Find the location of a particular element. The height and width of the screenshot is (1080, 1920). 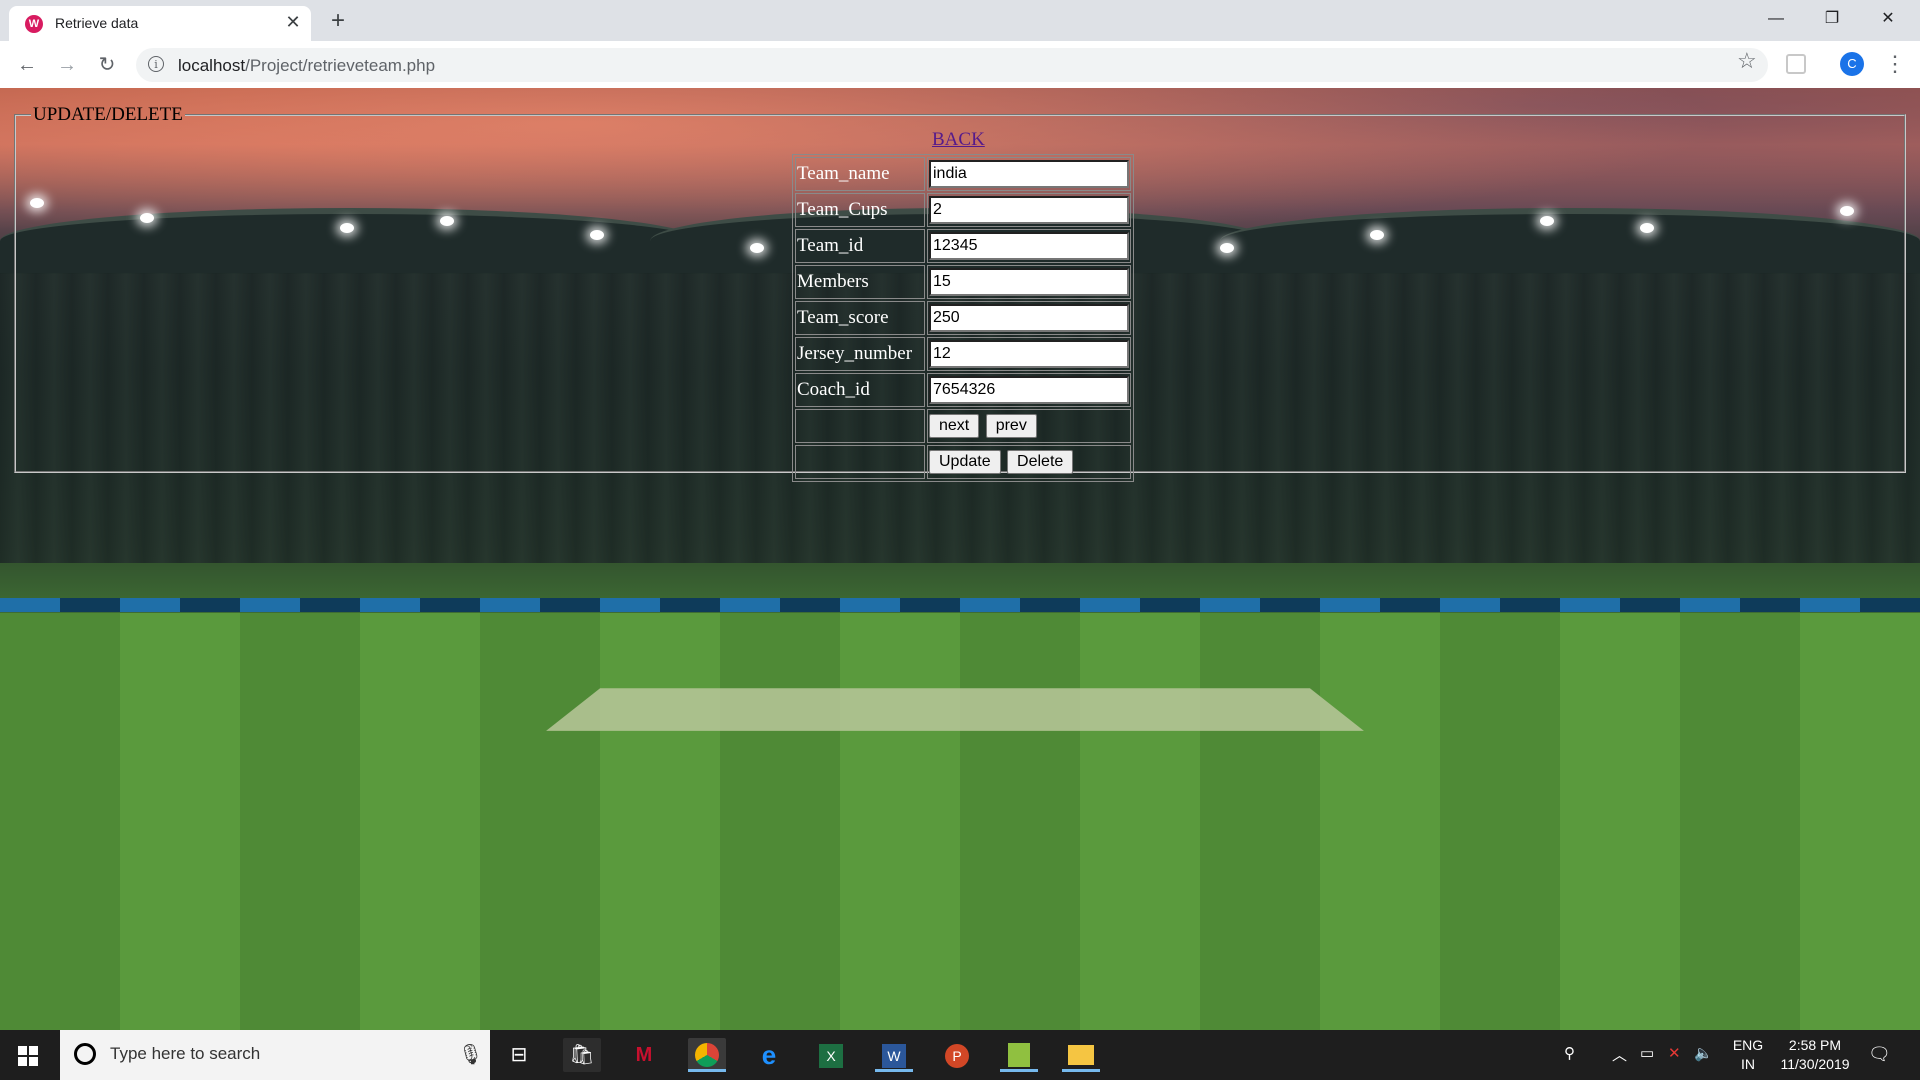

powerpoint-icon: P is located at coordinates (957, 1055).